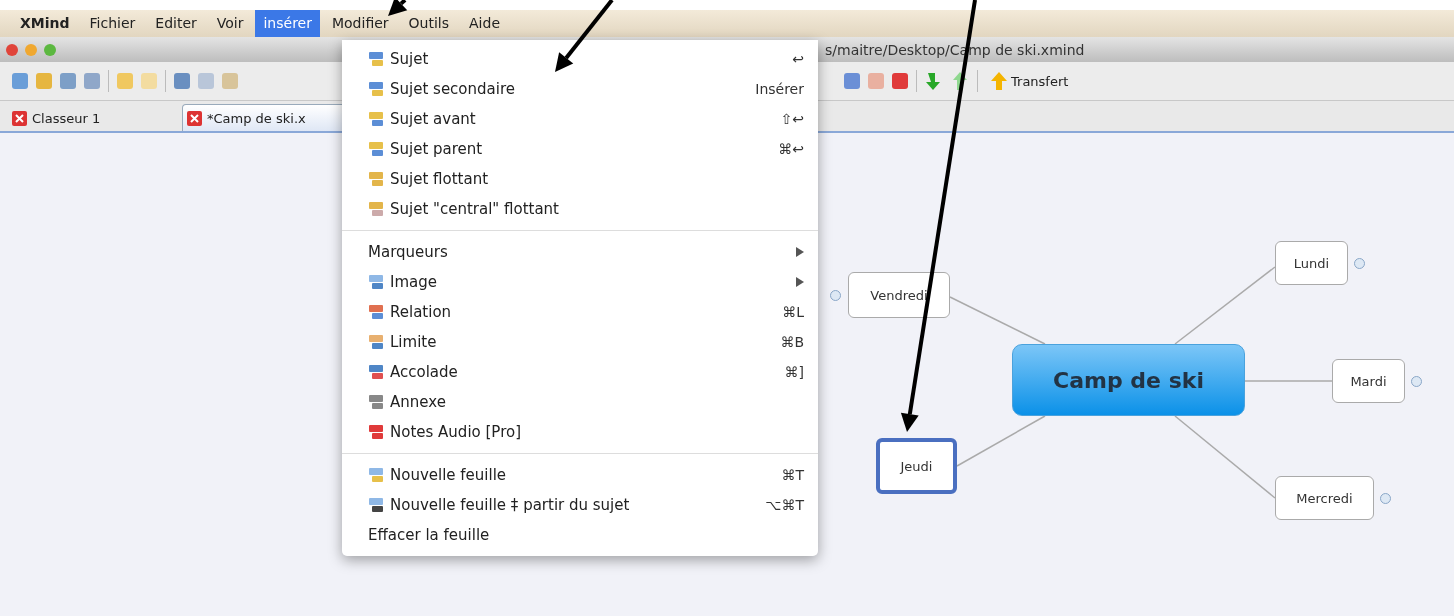 The image size is (1454, 616). Describe the element at coordinates (1311, 263) in the screenshot. I see `topic-node: Lundi` at that location.